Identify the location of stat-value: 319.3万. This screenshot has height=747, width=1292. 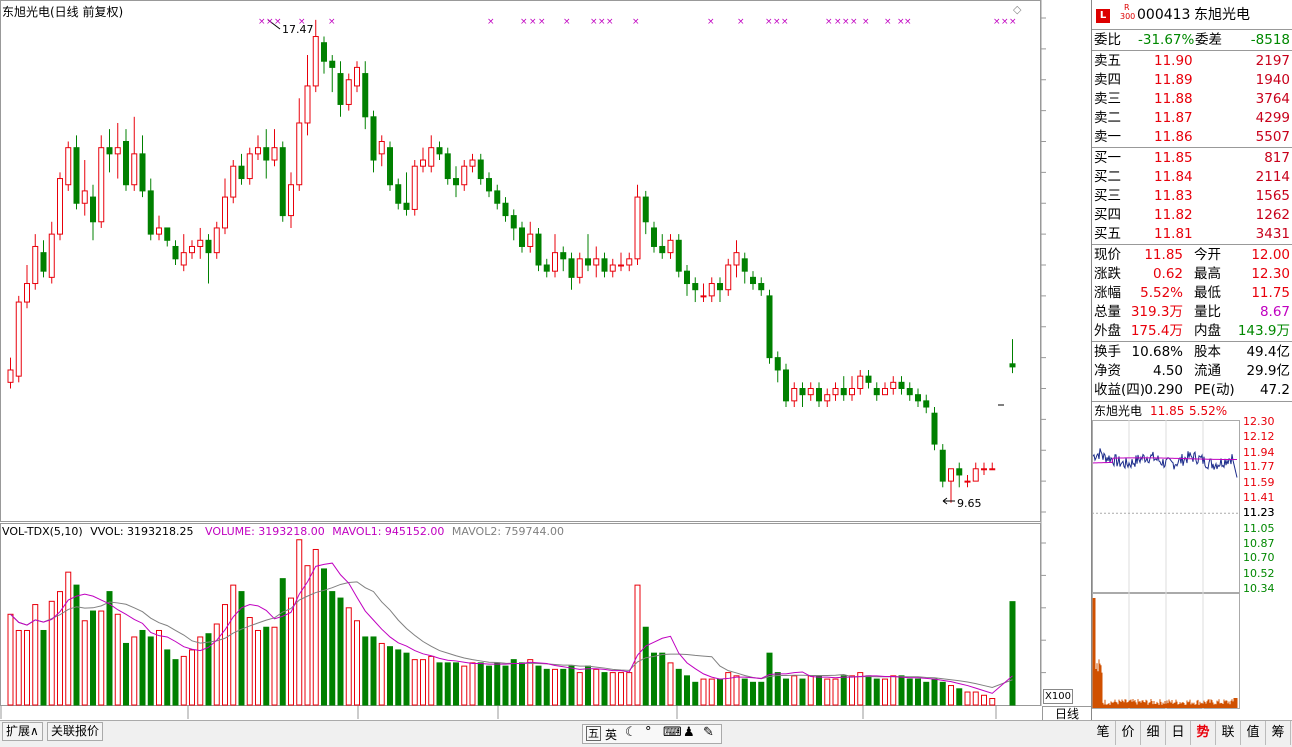
(1156, 312).